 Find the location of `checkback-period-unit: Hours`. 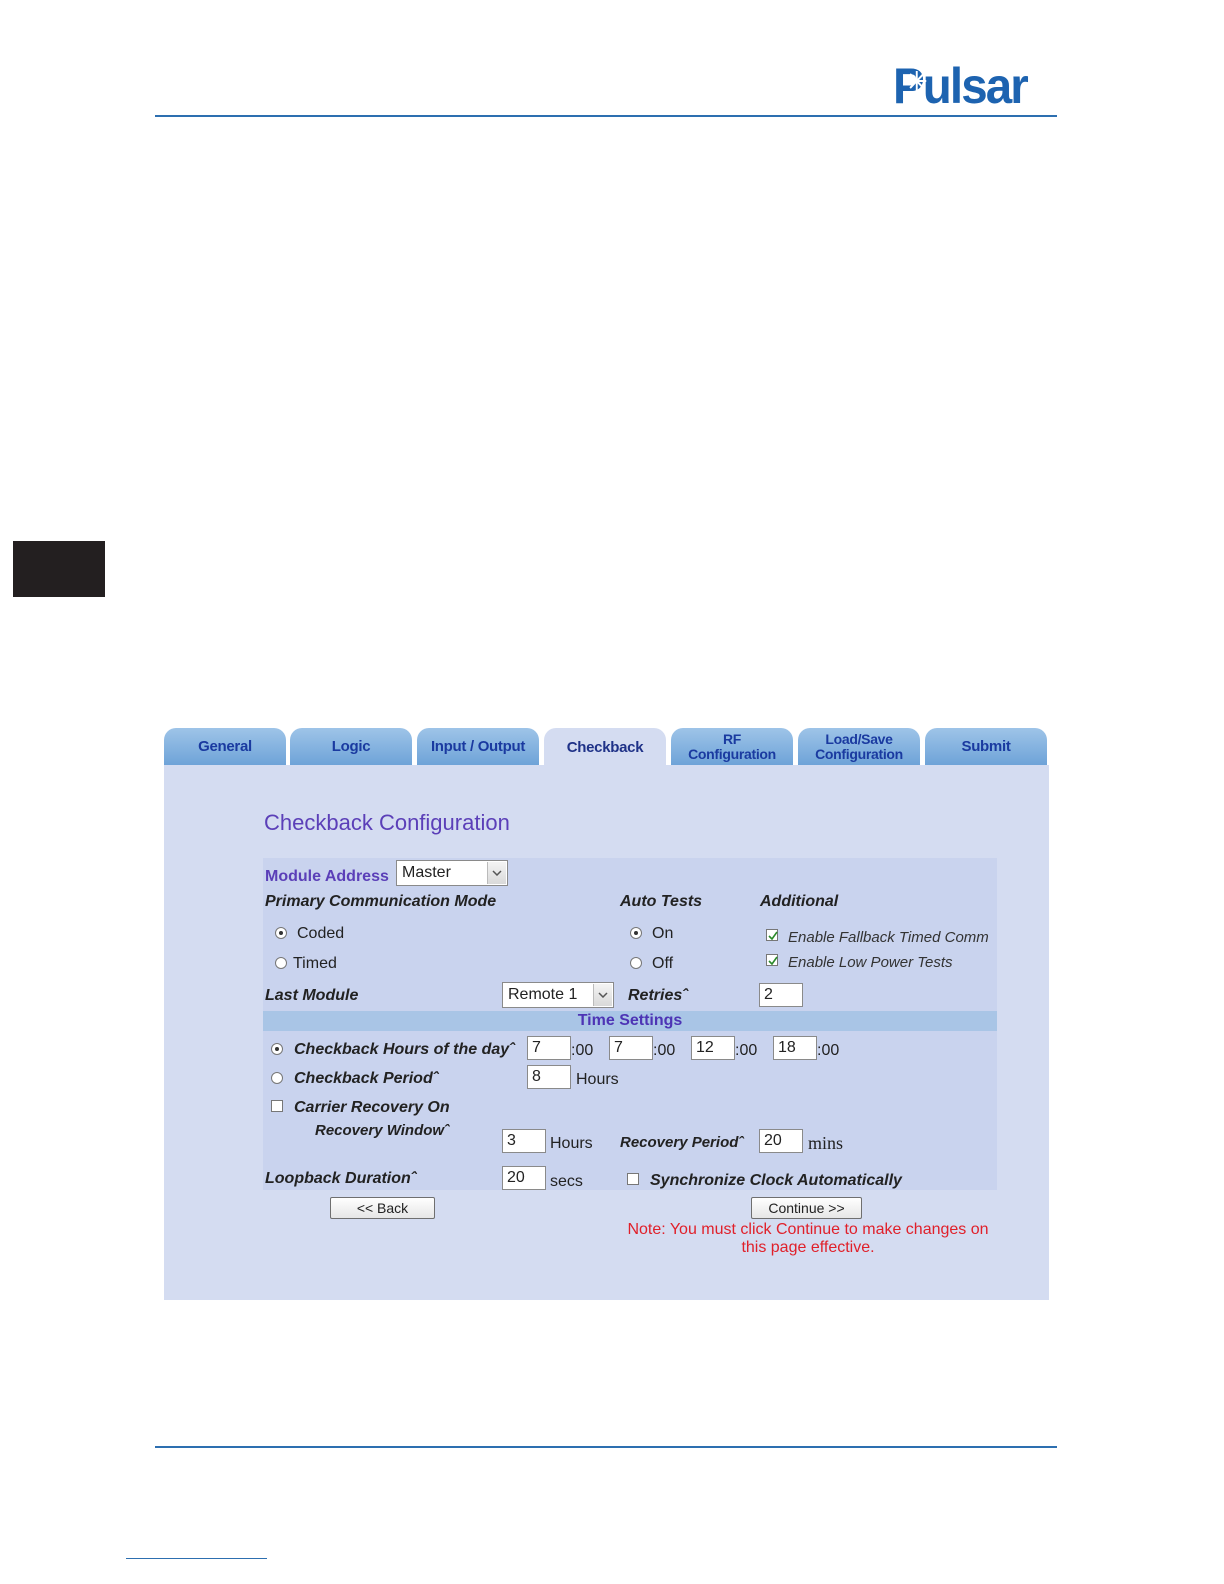

checkback-period-unit: Hours is located at coordinates (597, 1079).